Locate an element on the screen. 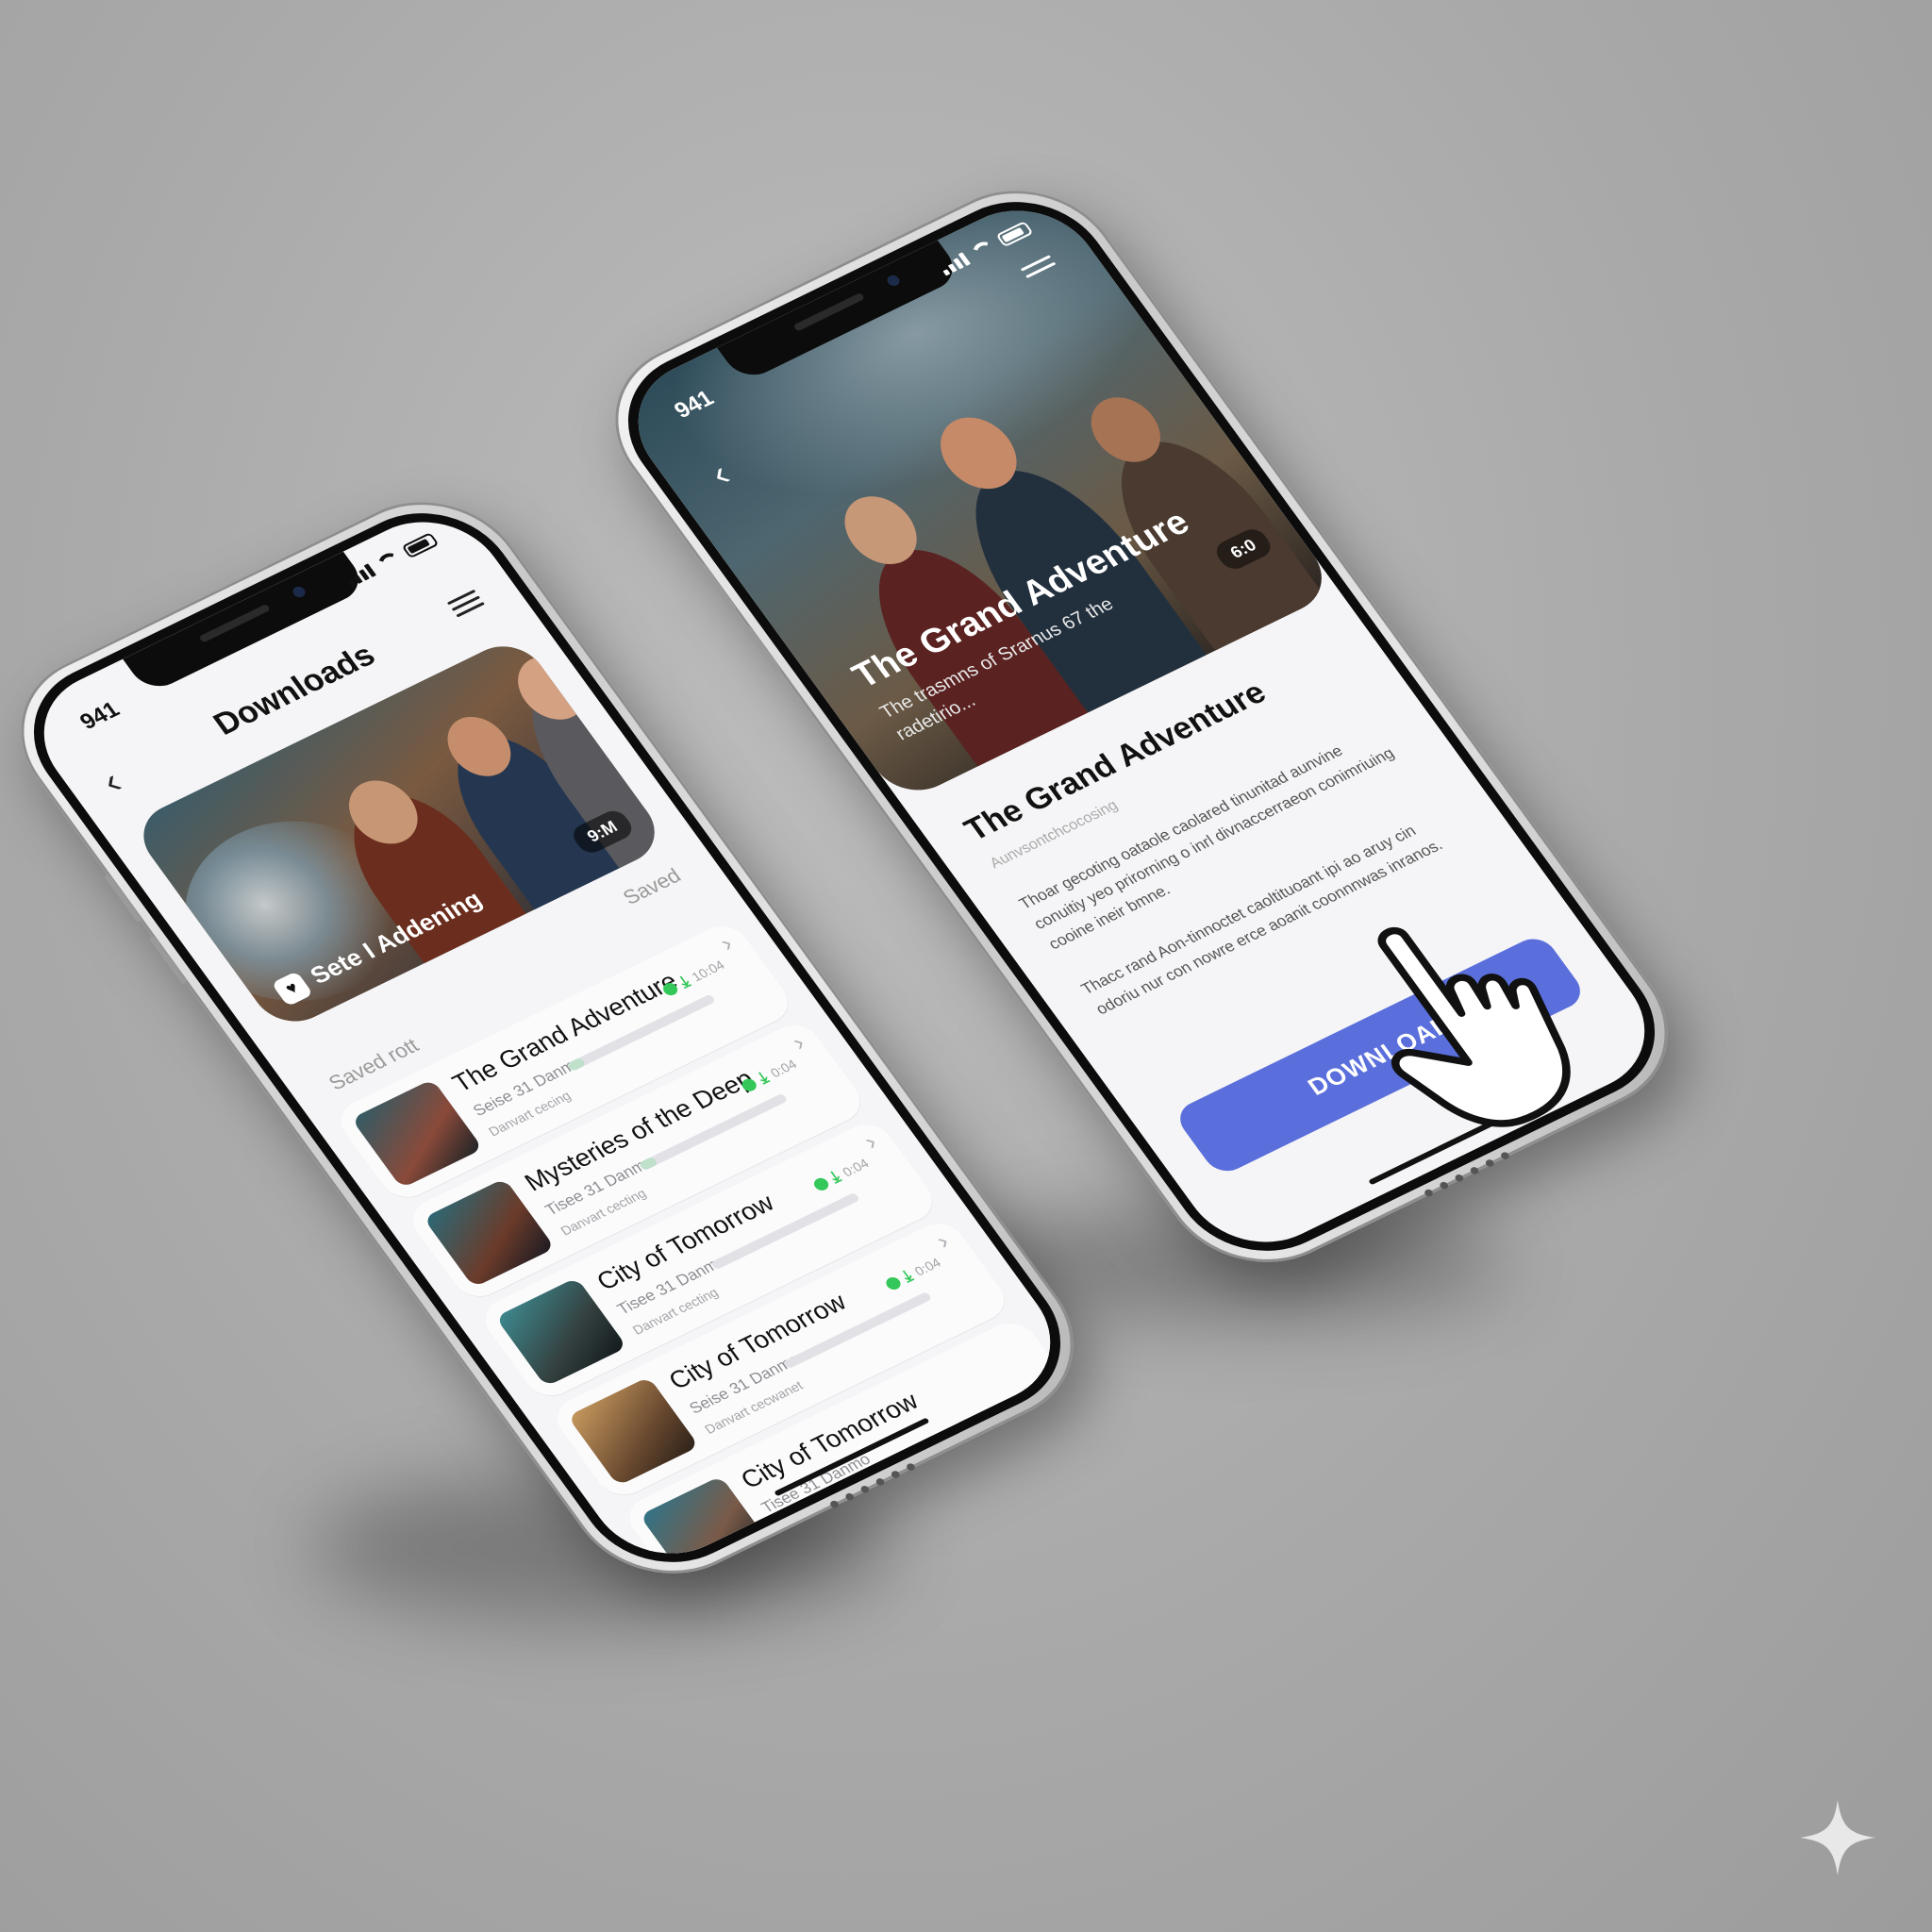 The width and height of the screenshot is (1932, 1932). status-icons is located at coordinates (391, 560).